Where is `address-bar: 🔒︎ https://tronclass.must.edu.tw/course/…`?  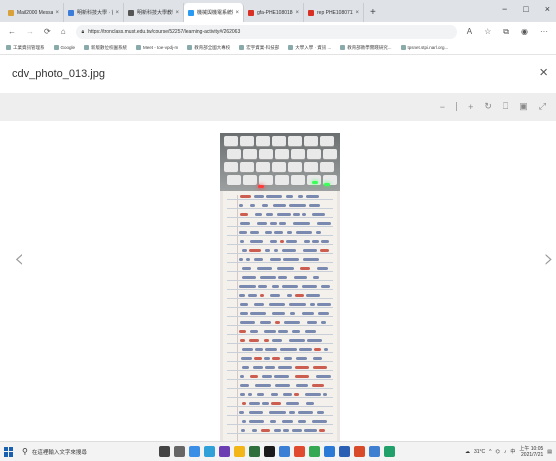 address-bar: 🔒︎ https://tronclass.must.edu.tw/course/… is located at coordinates (266, 31).